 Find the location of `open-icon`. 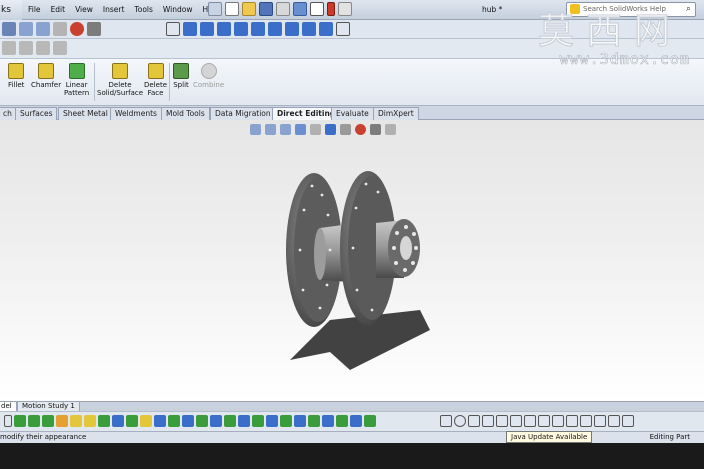

open-icon is located at coordinates (249, 9).